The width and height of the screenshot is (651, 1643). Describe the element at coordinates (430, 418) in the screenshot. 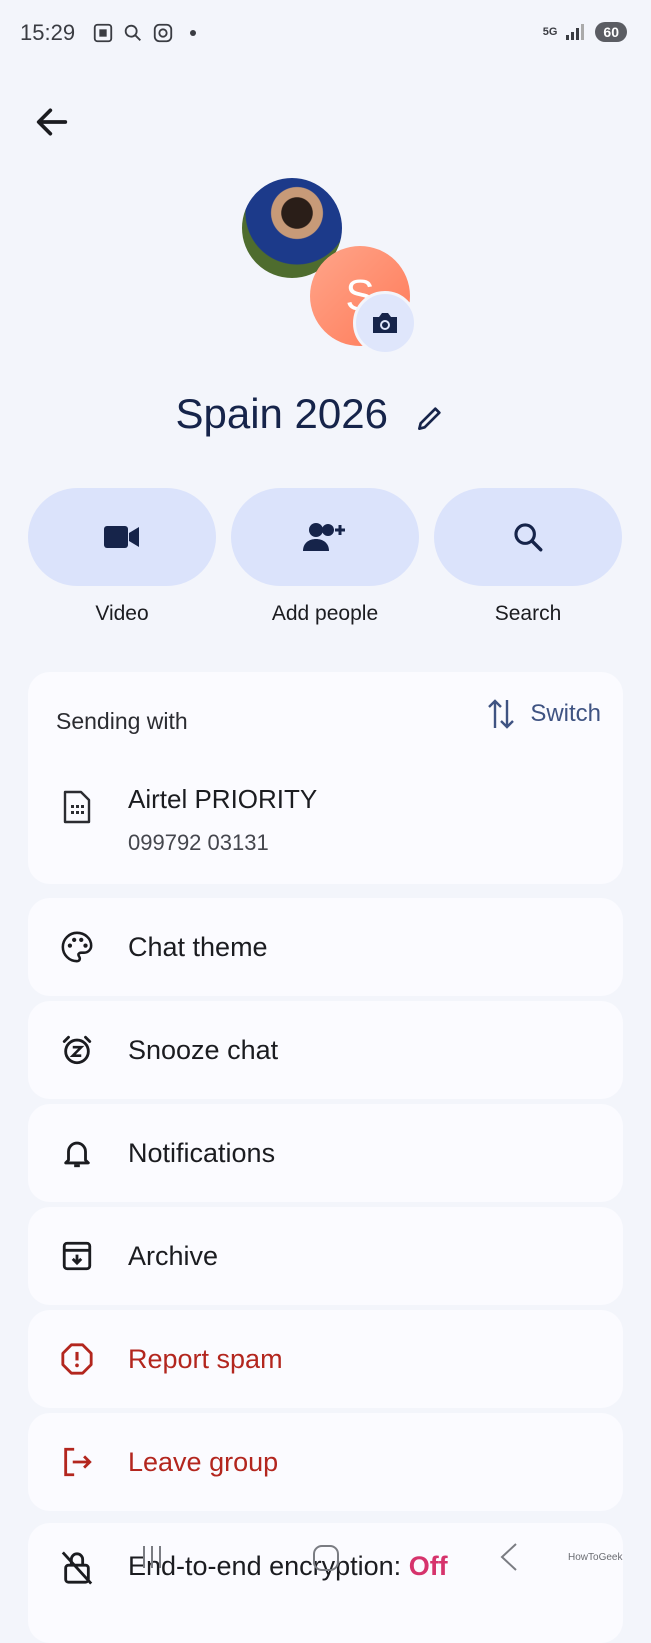

I see `edit-pencil-icon` at that location.